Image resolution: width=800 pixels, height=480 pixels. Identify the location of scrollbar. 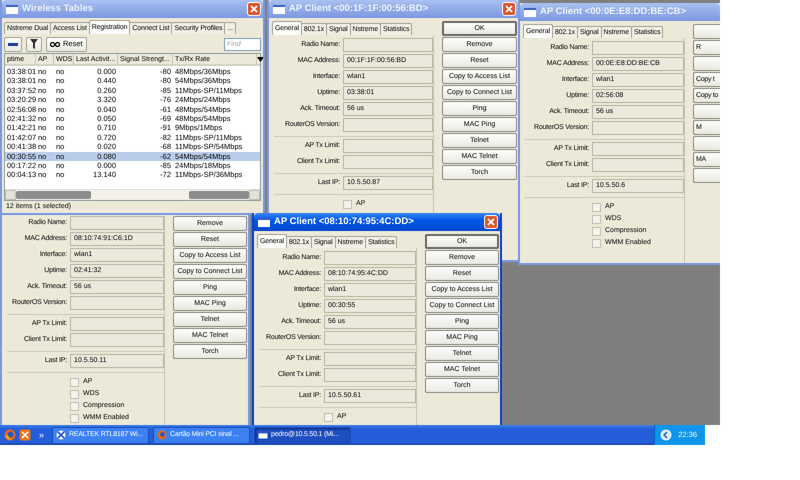
(132, 194).